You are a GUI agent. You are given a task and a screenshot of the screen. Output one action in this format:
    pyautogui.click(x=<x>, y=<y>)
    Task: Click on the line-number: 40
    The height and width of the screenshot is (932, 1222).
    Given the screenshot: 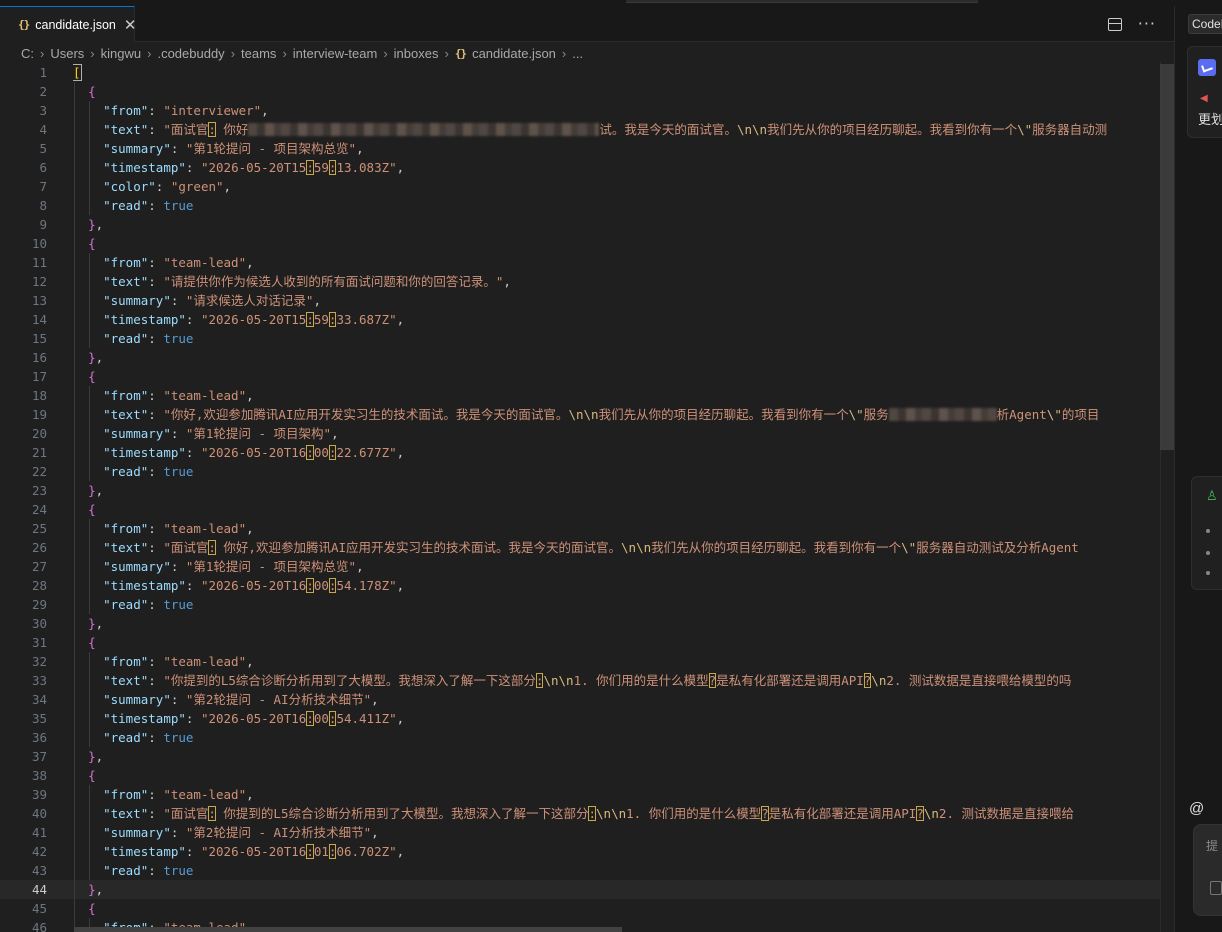 What is the action you would take?
    pyautogui.click(x=39, y=813)
    